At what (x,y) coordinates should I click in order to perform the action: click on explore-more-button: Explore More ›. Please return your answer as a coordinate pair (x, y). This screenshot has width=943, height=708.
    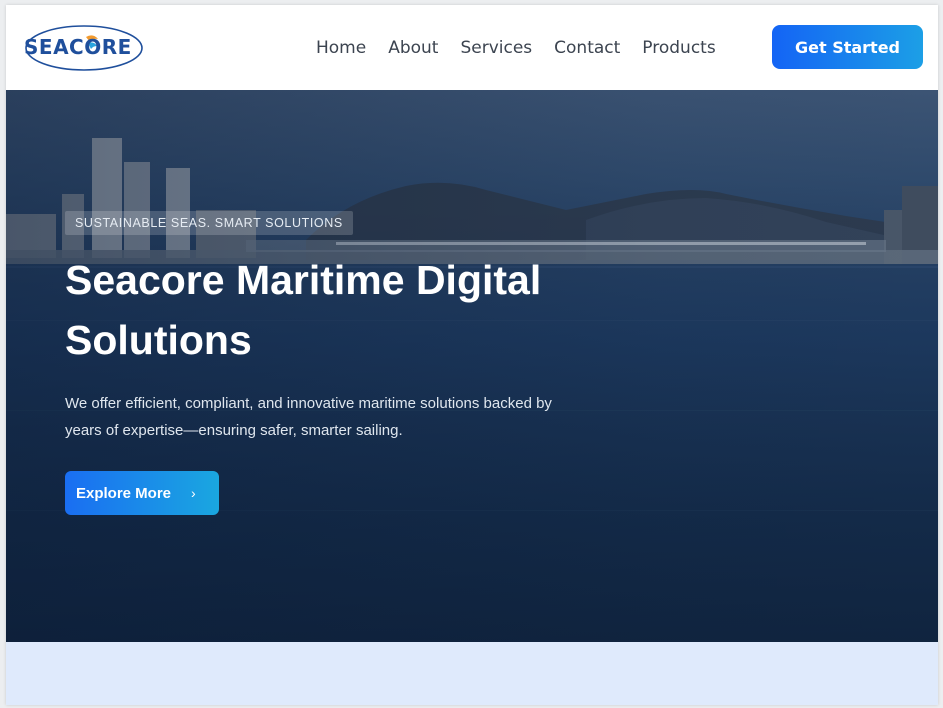
    Looking at the image, I should click on (142, 493).